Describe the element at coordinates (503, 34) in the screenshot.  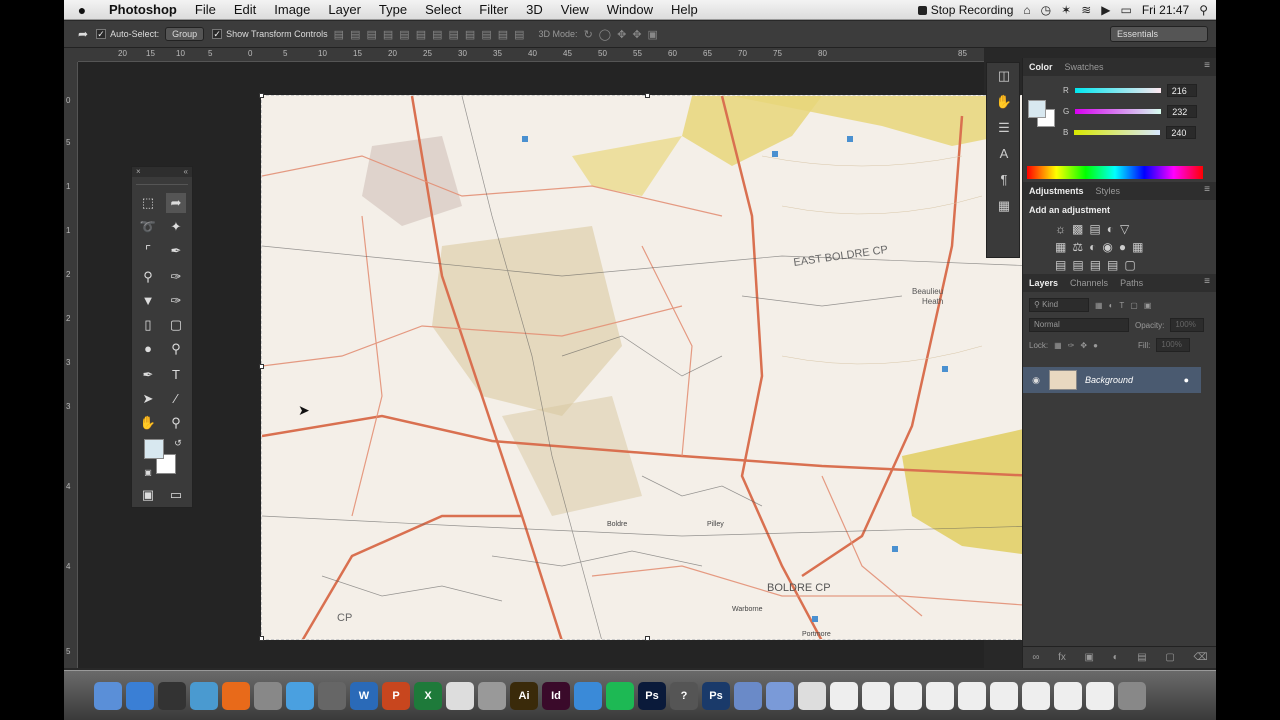
I see `distribute-hcenter-icon: ▤` at that location.